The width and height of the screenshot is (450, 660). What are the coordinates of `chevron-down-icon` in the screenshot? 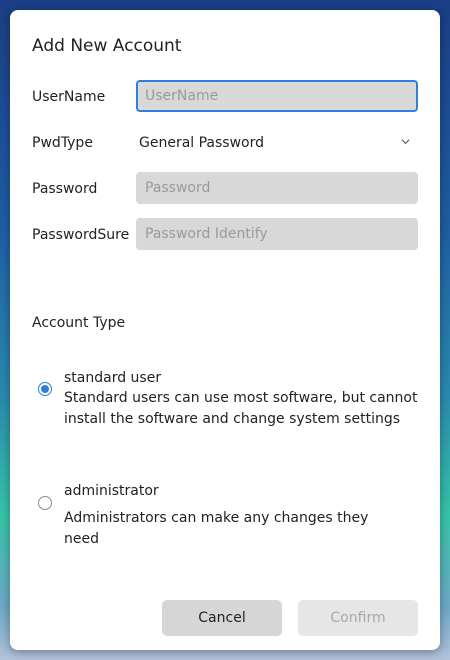 It's located at (405, 142).